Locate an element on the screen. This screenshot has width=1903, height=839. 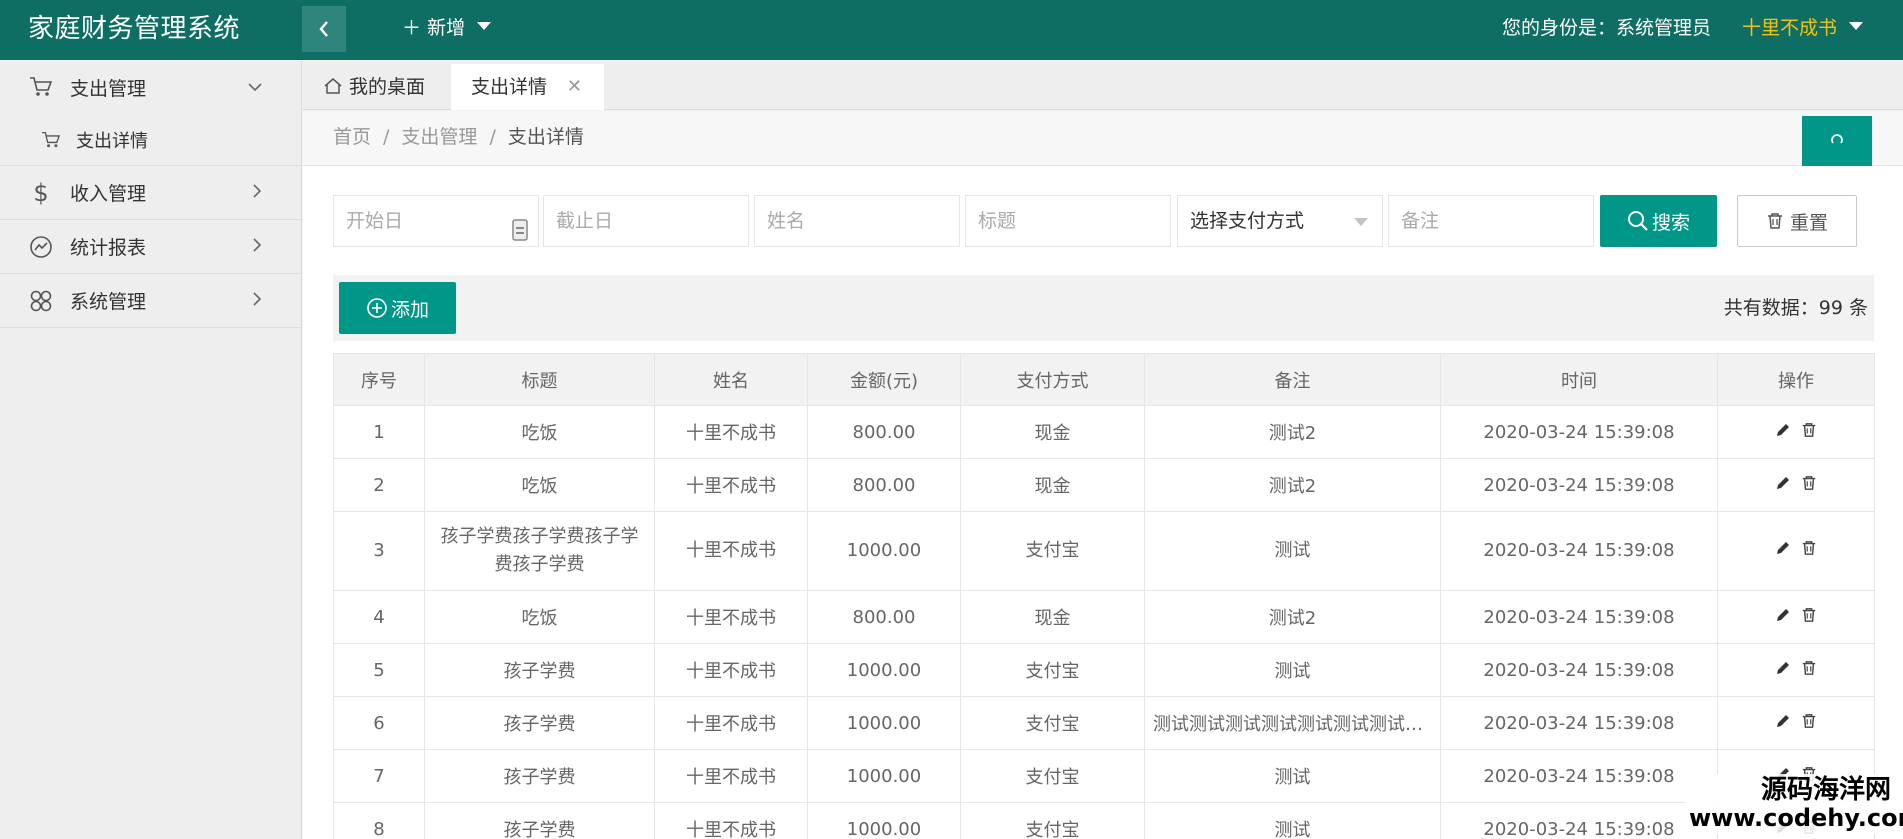
calendar-icon is located at coordinates (520, 235).